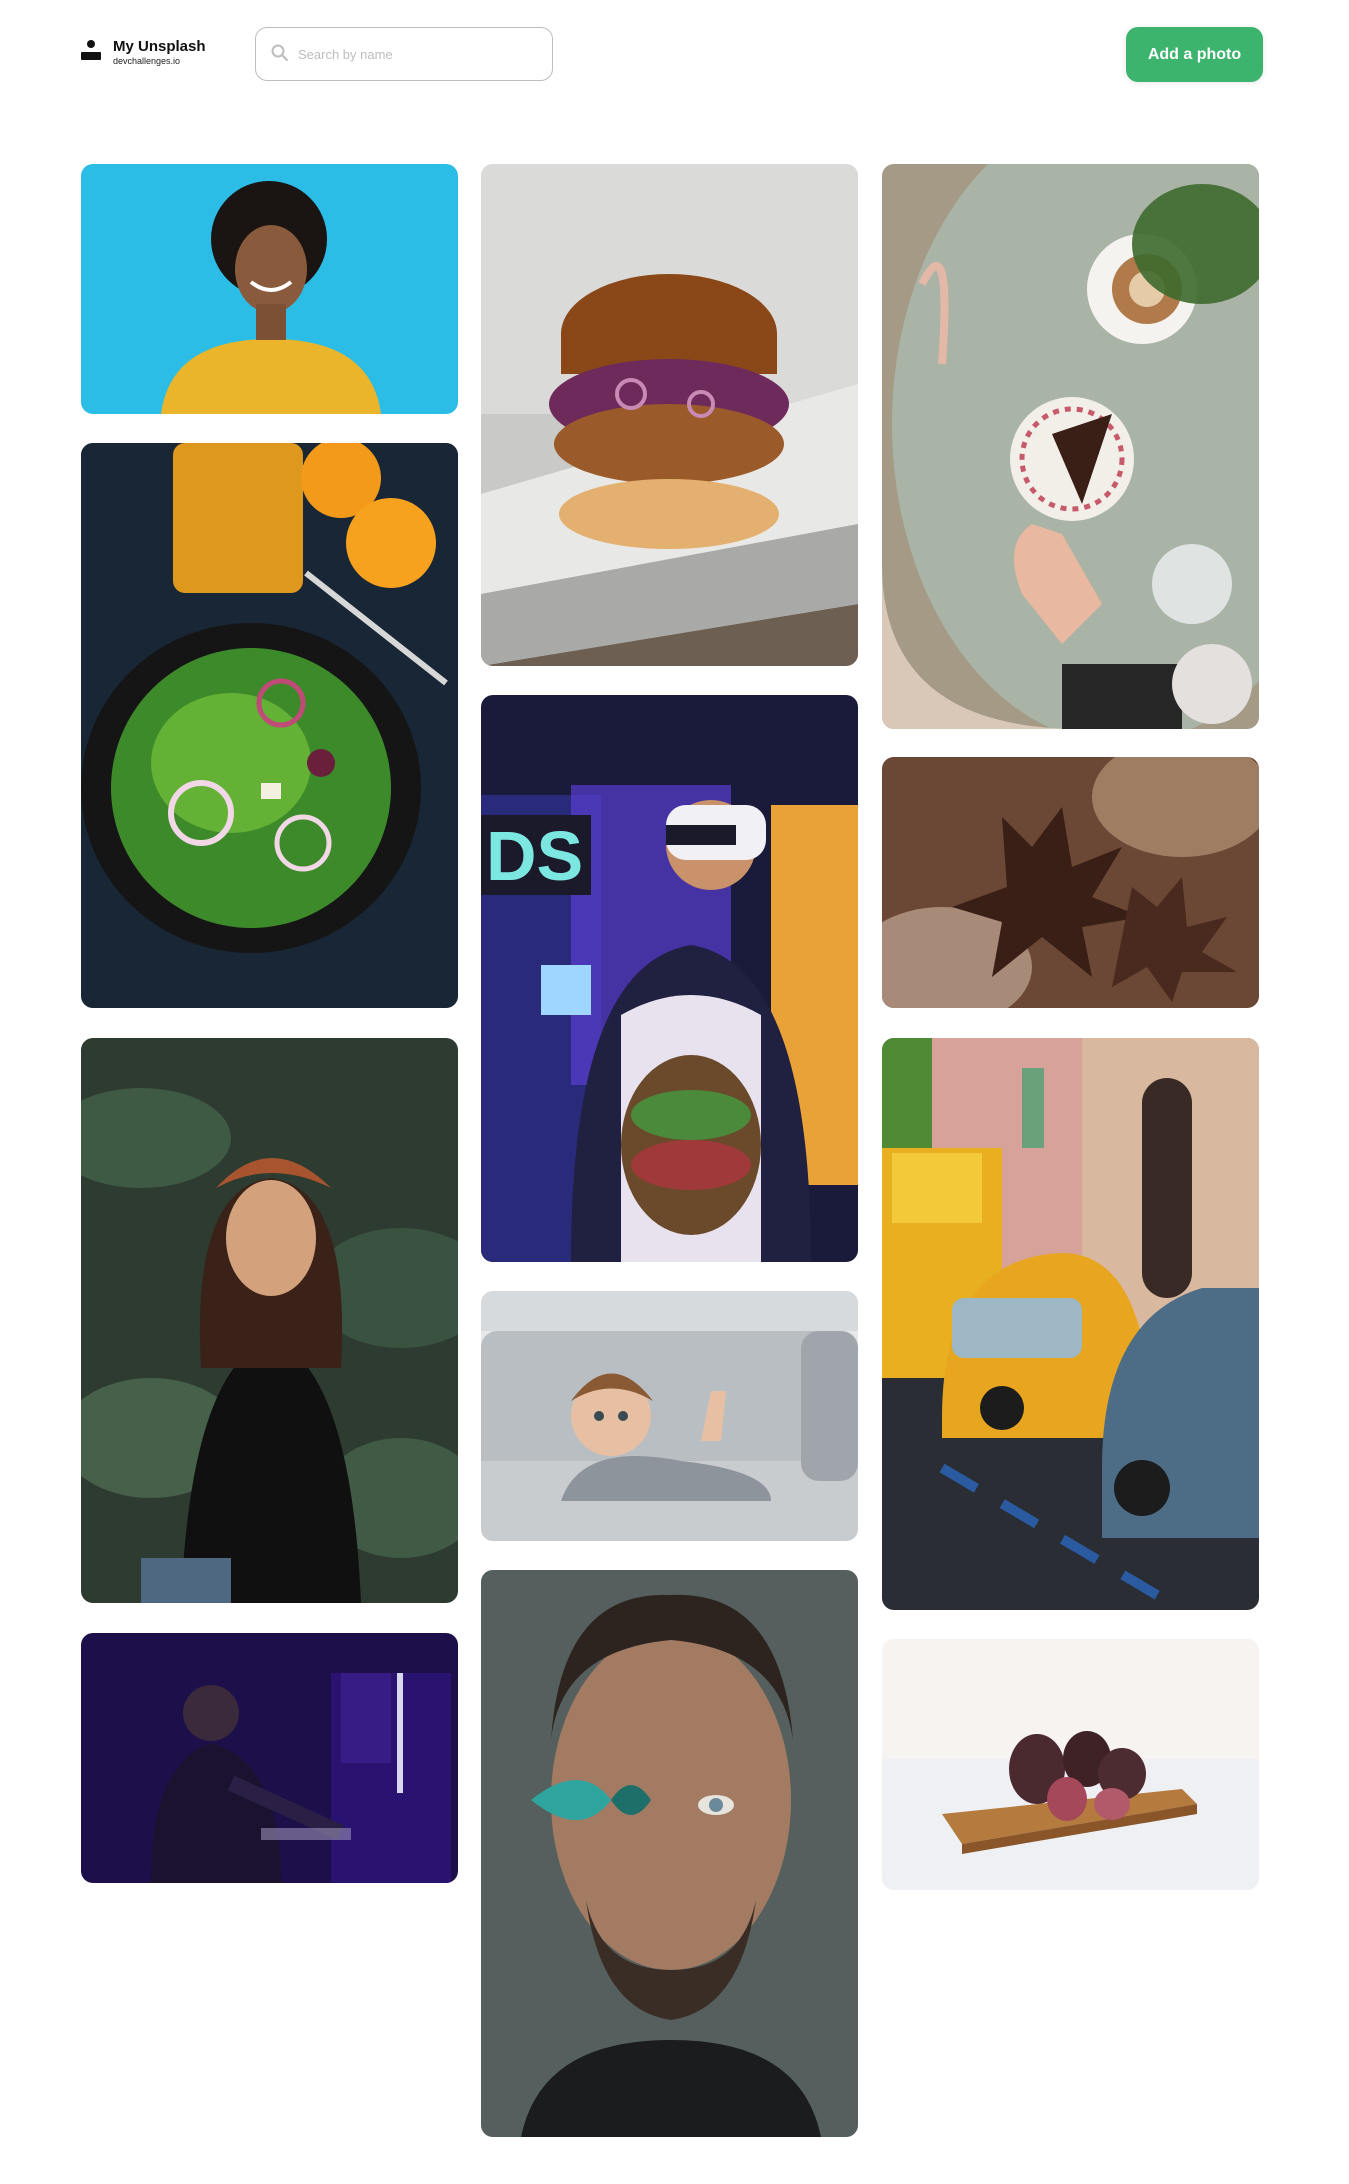 This screenshot has width=1349, height=2184. I want to click on photo-boy-vr-headset: DS, so click(669, 978).